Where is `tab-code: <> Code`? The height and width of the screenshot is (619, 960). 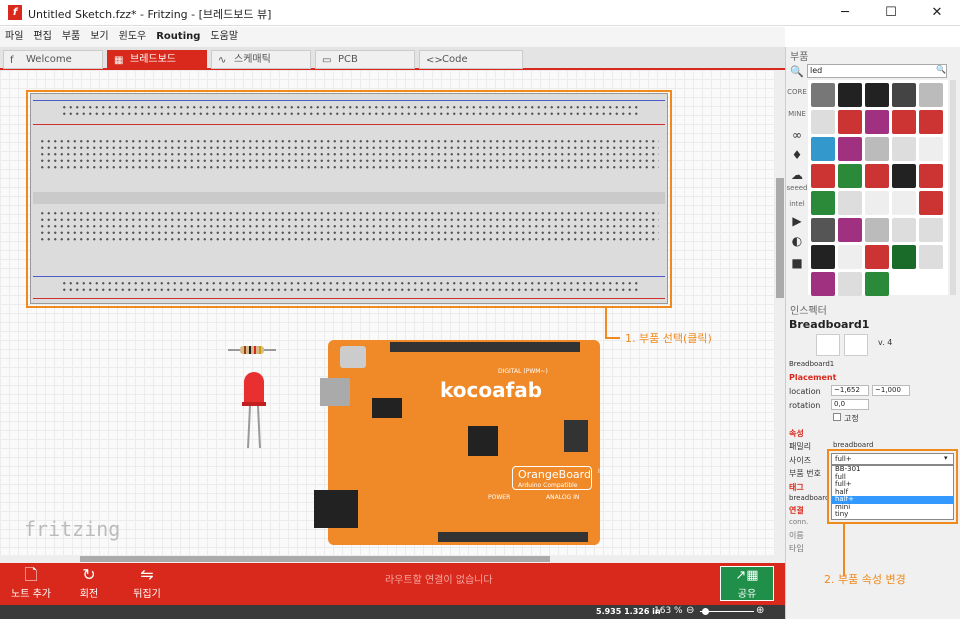
tab-code: <> Code is located at coordinates (471, 59).